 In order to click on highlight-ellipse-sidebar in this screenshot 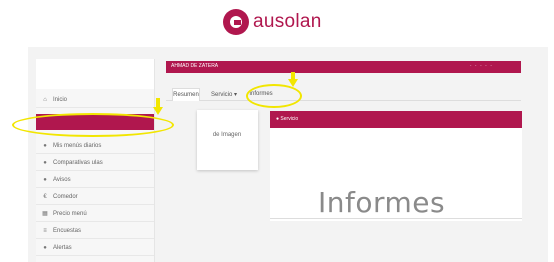, I will do `click(93, 125)`.